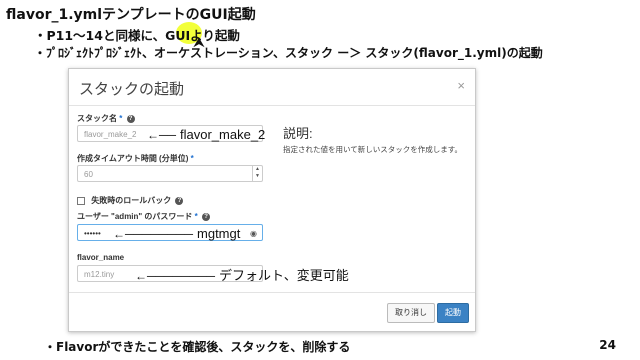 The image size is (640, 360). What do you see at coordinates (81, 200) in the screenshot?
I see `checkbox-icon` at bounding box center [81, 200].